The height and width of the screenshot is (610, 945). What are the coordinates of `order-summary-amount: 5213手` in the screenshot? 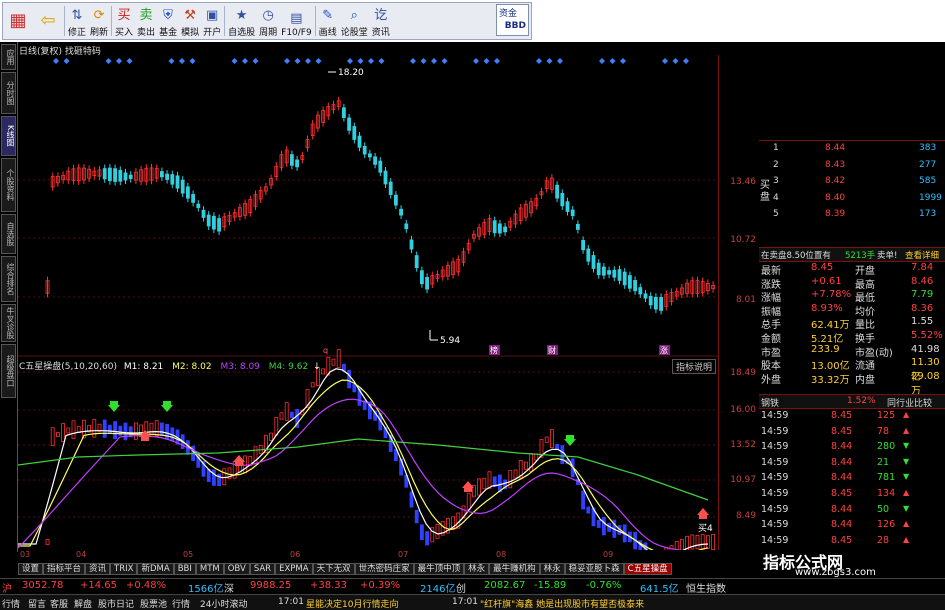 It's located at (860, 255).